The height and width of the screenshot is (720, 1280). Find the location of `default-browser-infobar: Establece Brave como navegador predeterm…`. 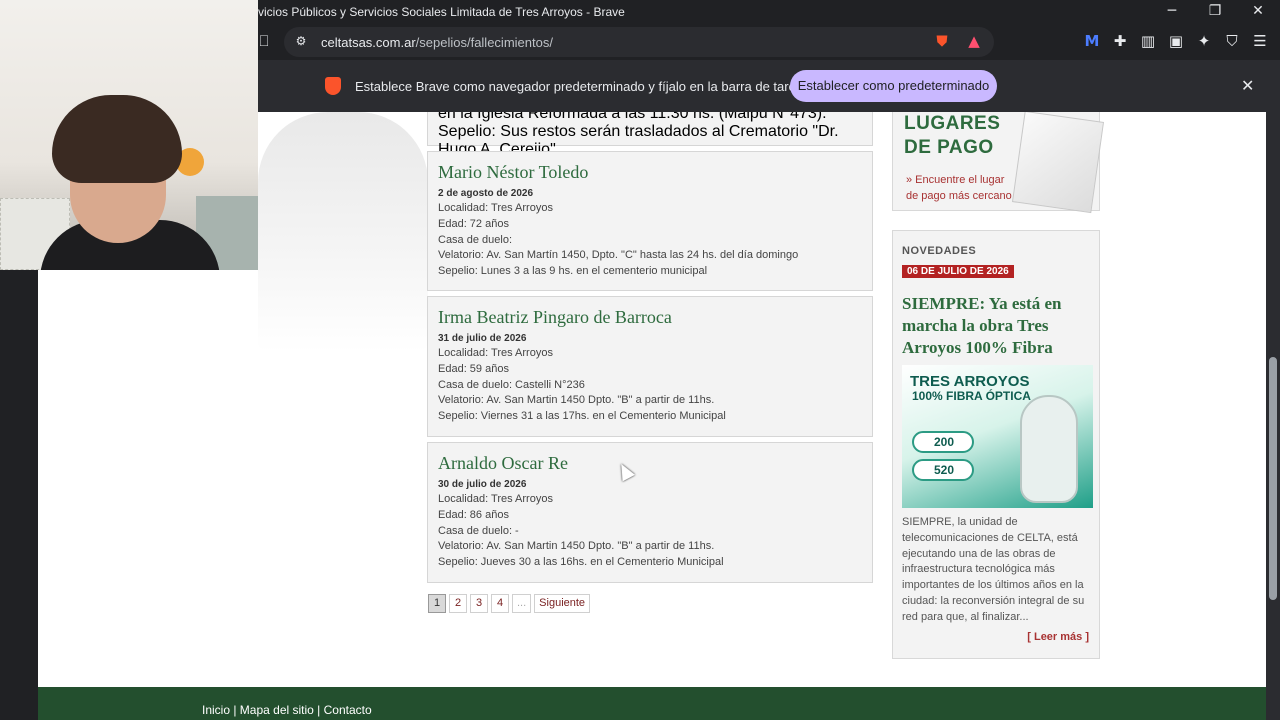

default-browser-infobar: Establece Brave como navegador predeterm… is located at coordinates (769, 86).